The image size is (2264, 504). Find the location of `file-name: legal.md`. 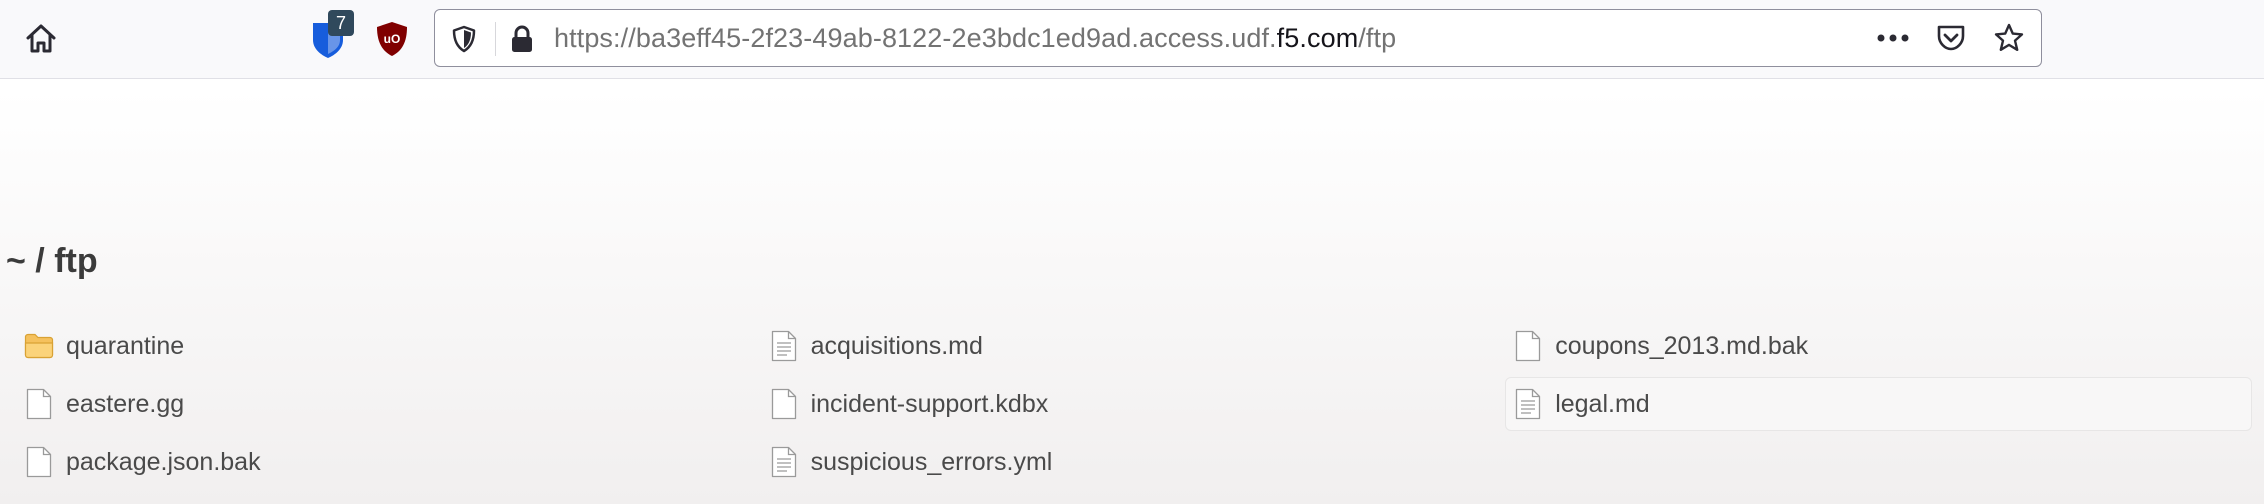

file-name: legal.md is located at coordinates (1602, 403).